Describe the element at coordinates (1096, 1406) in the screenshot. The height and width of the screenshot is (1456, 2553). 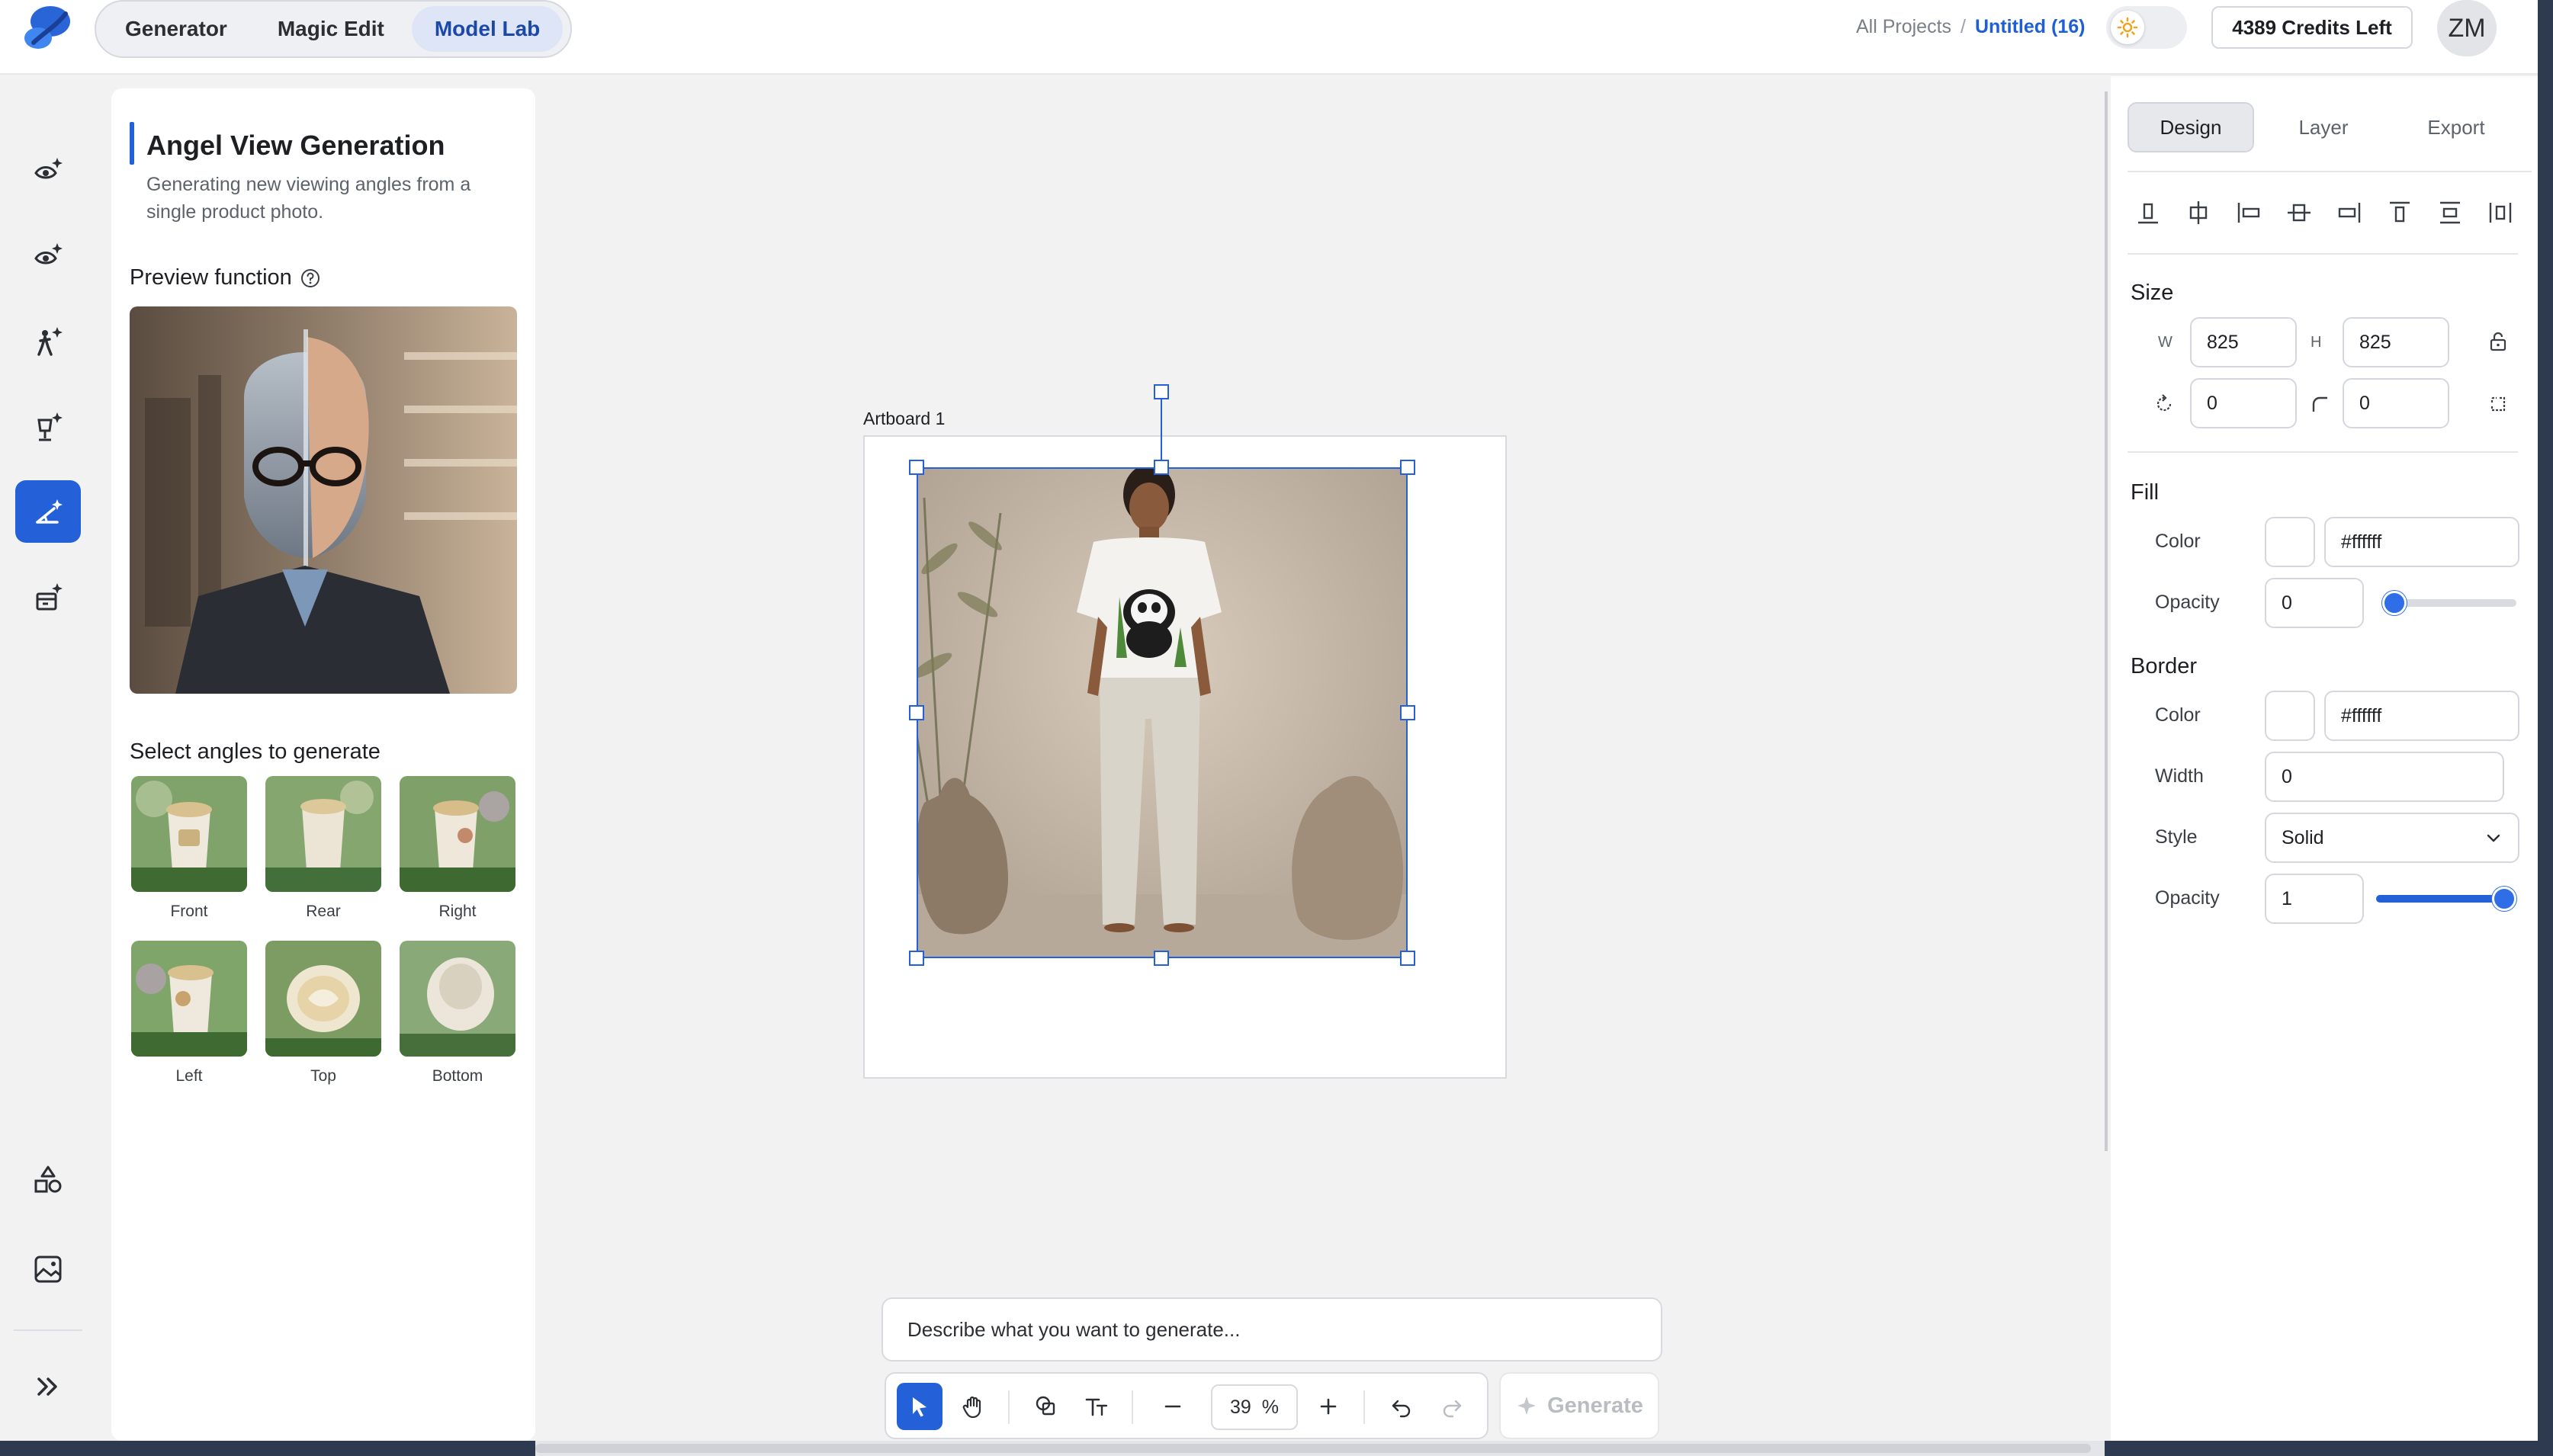
I see `text-tool-button` at that location.